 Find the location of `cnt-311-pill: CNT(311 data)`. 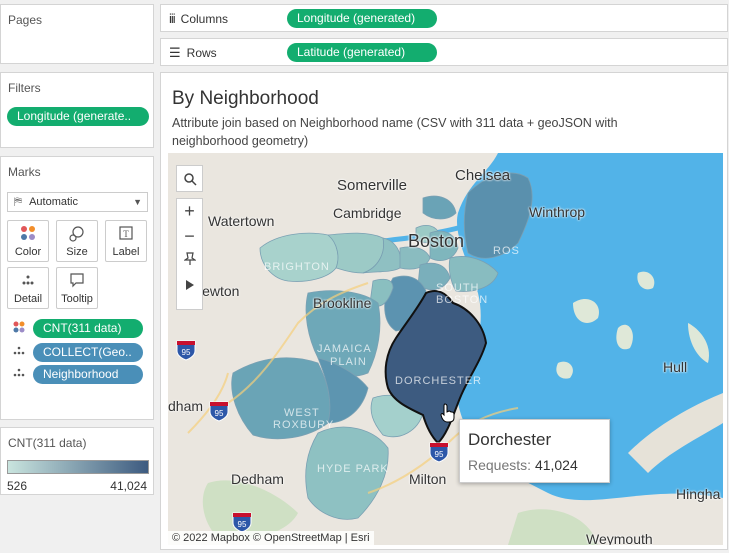

cnt-311-pill: CNT(311 data) is located at coordinates (88, 328).